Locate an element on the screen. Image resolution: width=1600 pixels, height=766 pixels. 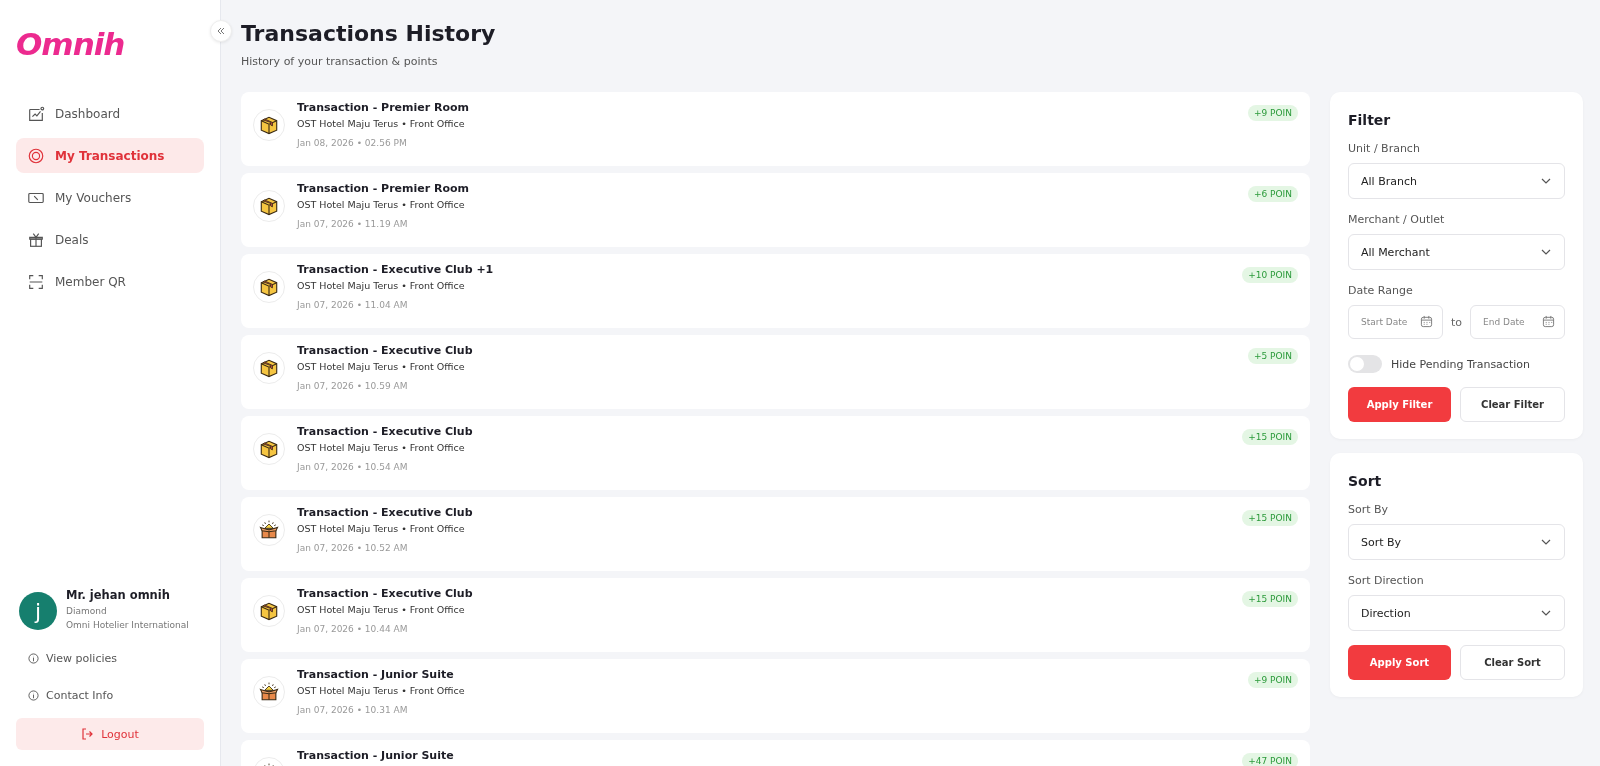
points-badge: +5 POIN is located at coordinates (1272, 356).